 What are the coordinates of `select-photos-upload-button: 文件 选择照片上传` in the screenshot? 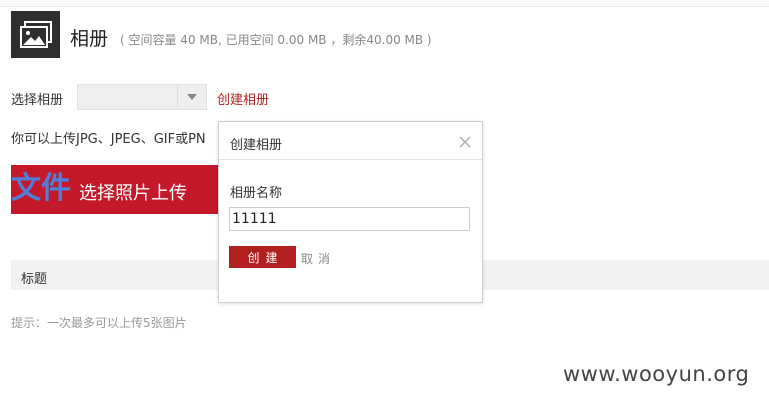 It's located at (117, 189).